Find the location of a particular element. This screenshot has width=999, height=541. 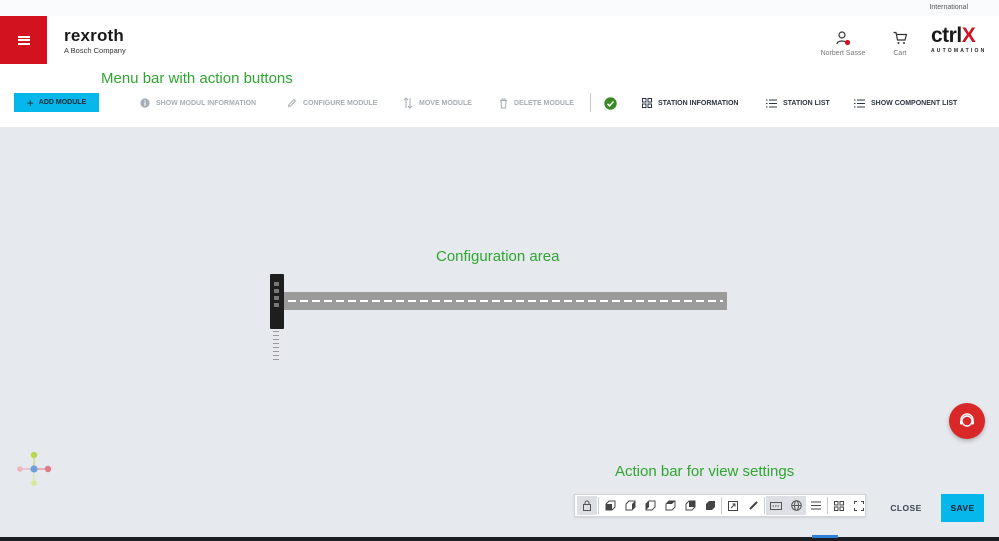

view-iso-button is located at coordinates (710, 505).